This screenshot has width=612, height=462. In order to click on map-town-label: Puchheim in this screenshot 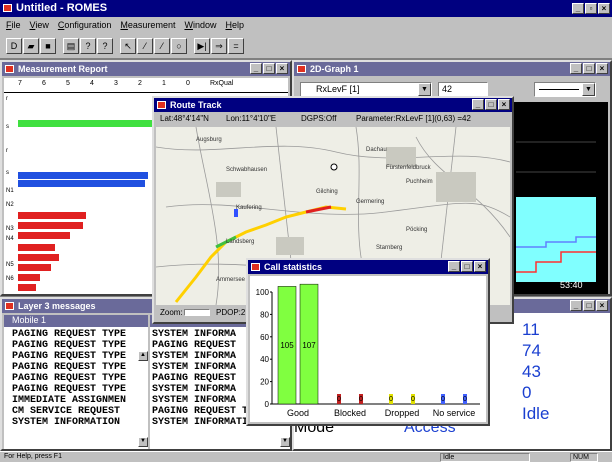, I will do `click(419, 182)`.